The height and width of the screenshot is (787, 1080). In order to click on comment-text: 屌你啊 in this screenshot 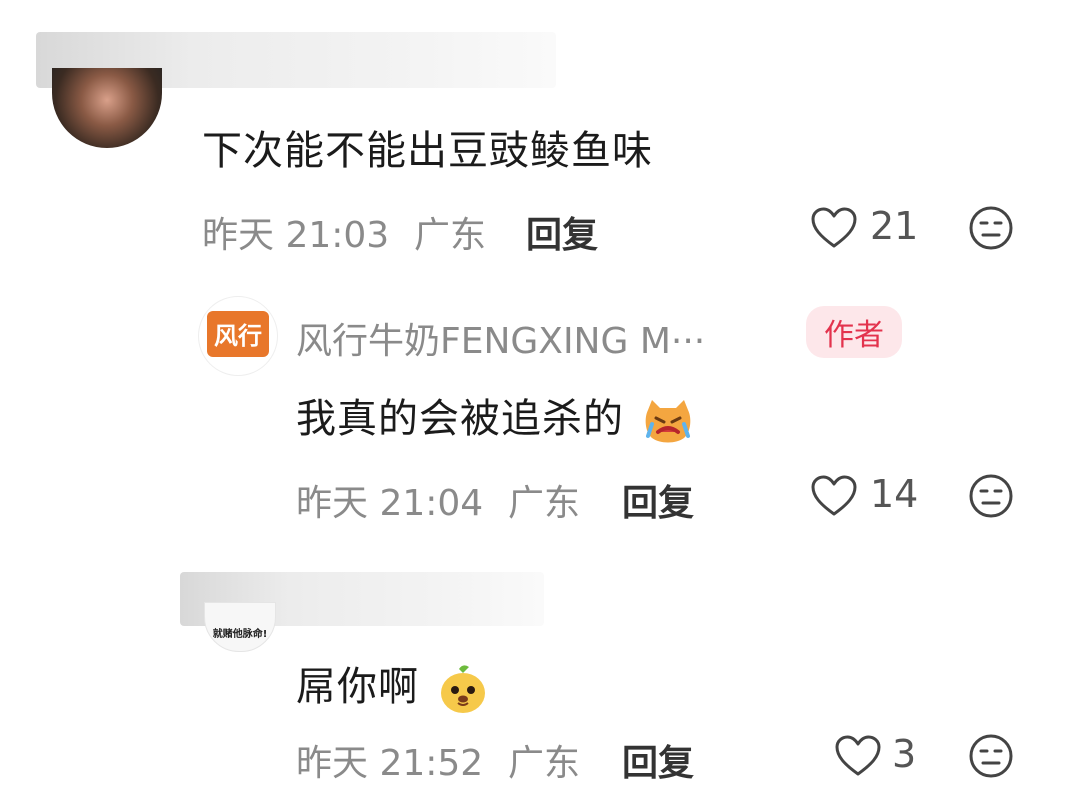, I will do `click(392, 684)`.